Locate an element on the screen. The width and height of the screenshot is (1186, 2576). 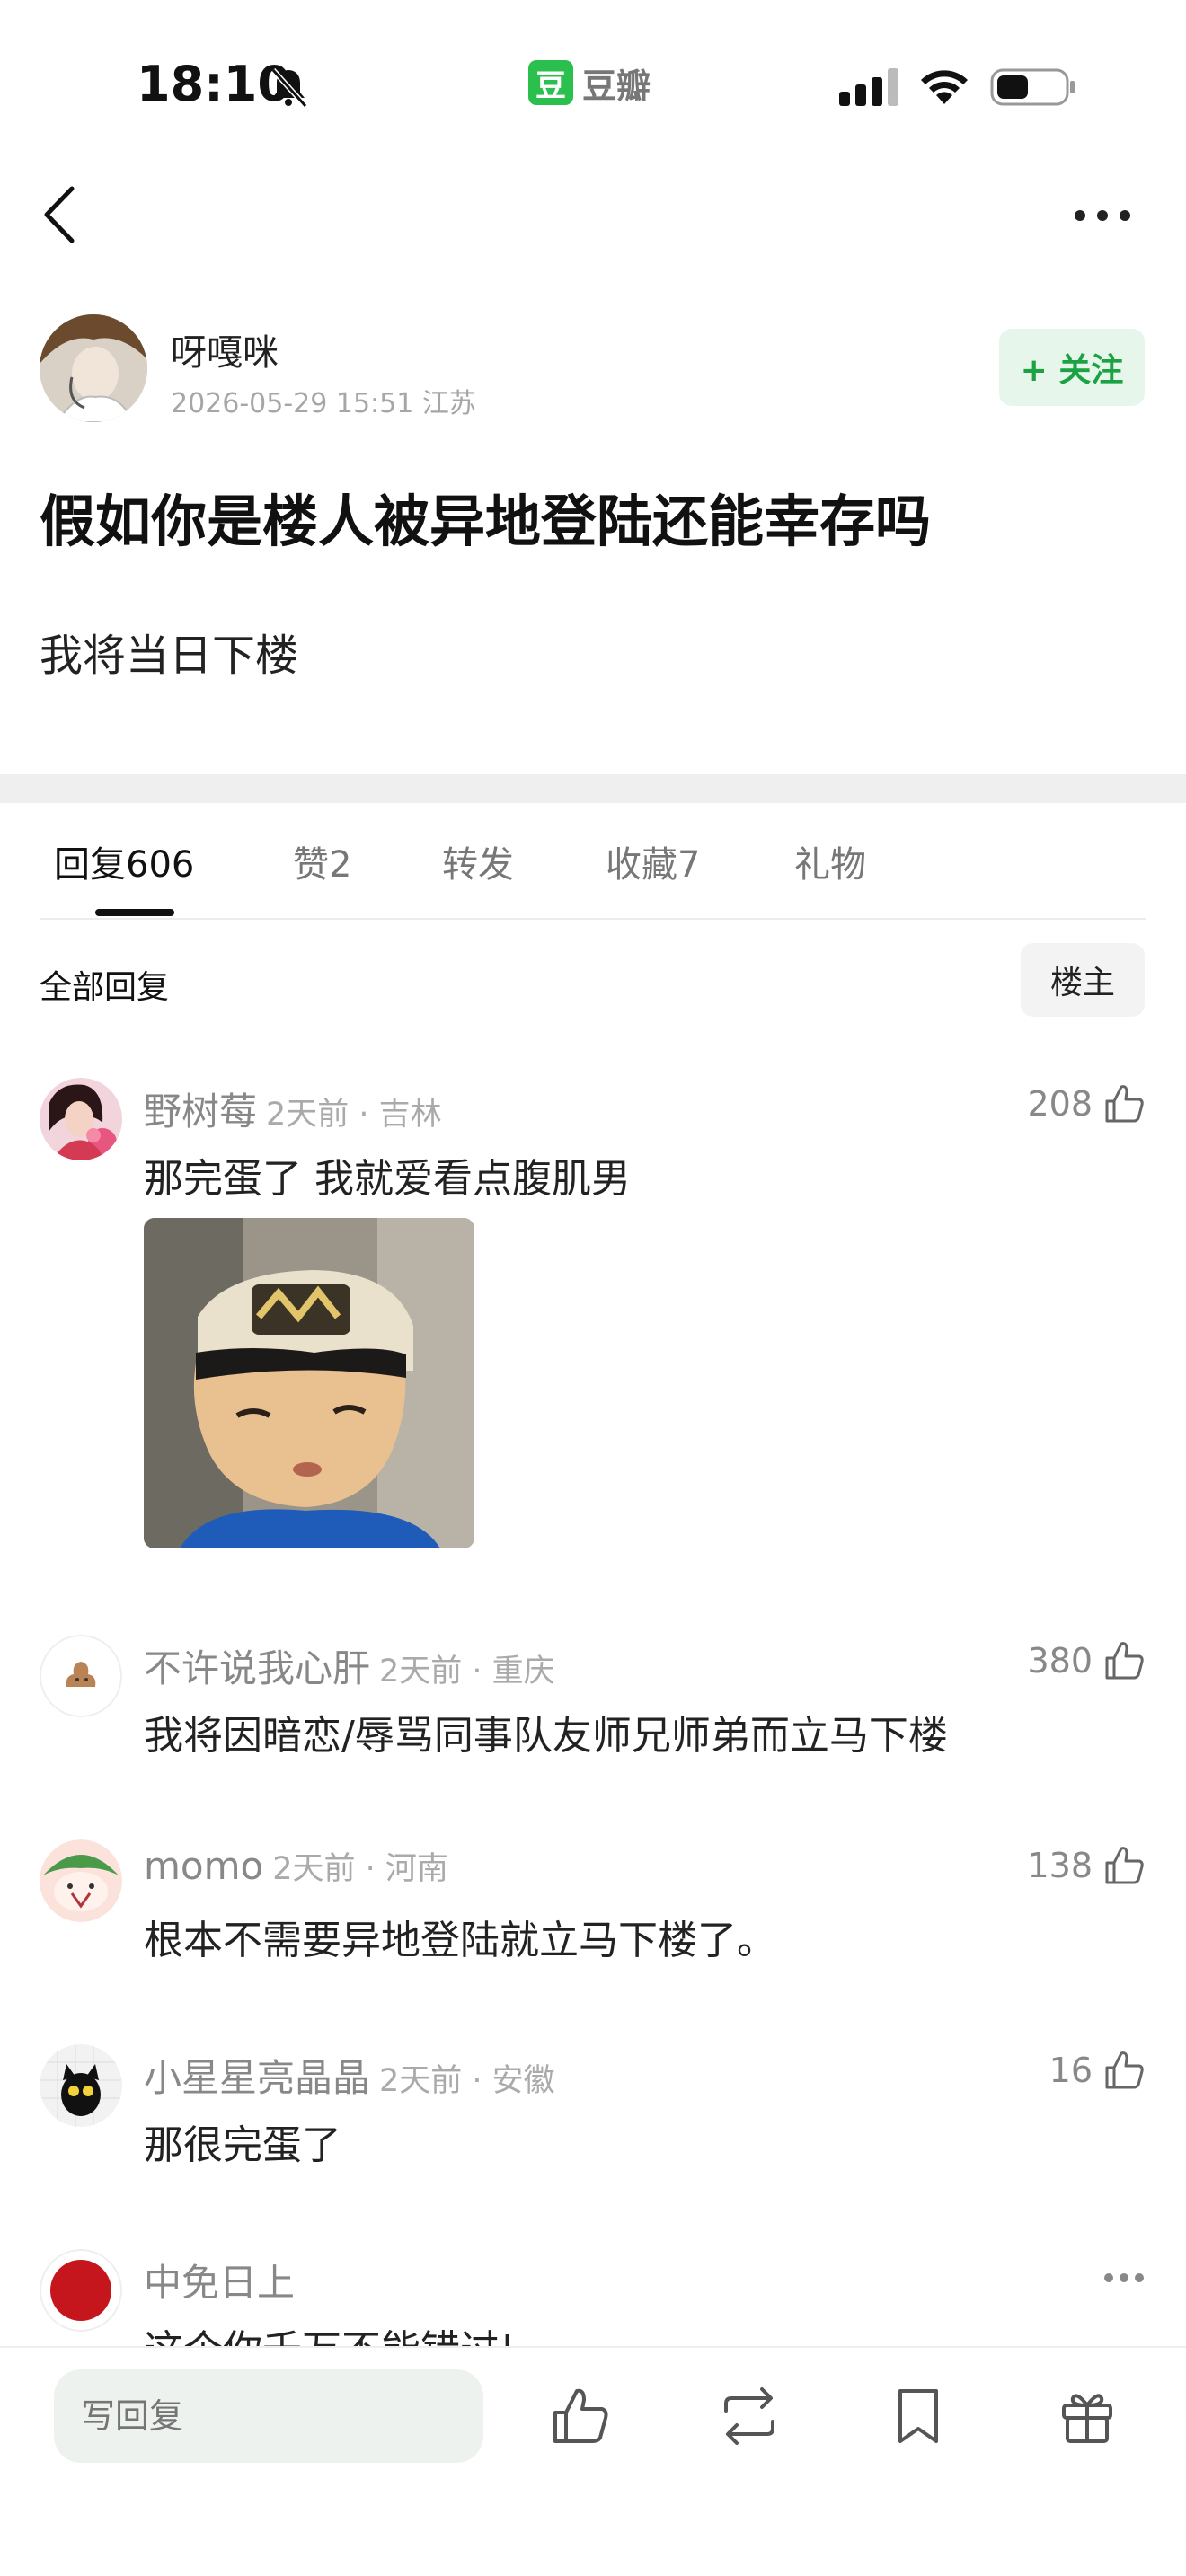
wifi-icon is located at coordinates (944, 87).